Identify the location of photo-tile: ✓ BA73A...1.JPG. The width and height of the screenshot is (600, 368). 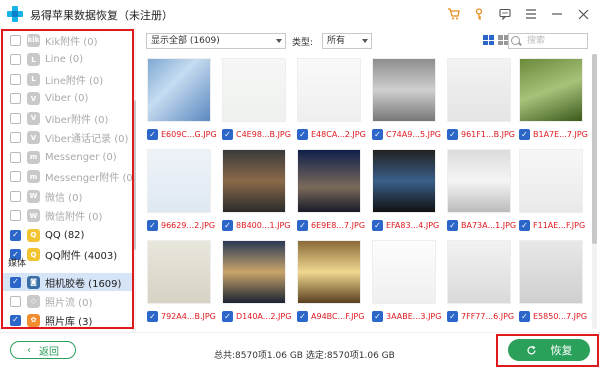
(481, 193).